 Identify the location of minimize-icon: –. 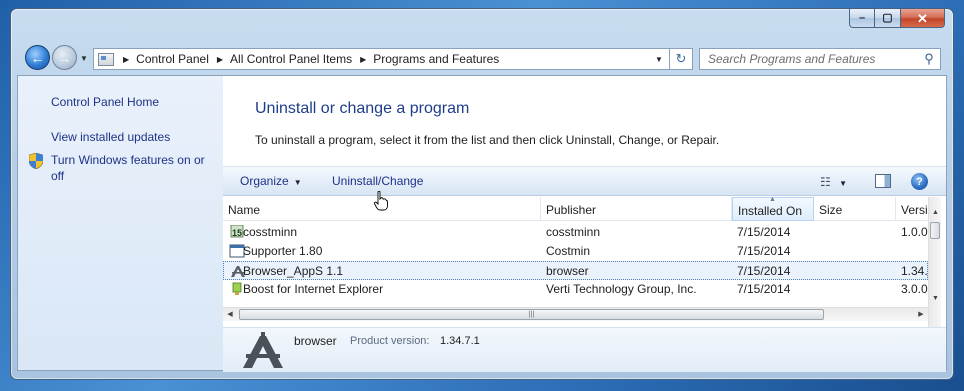
(862, 17).